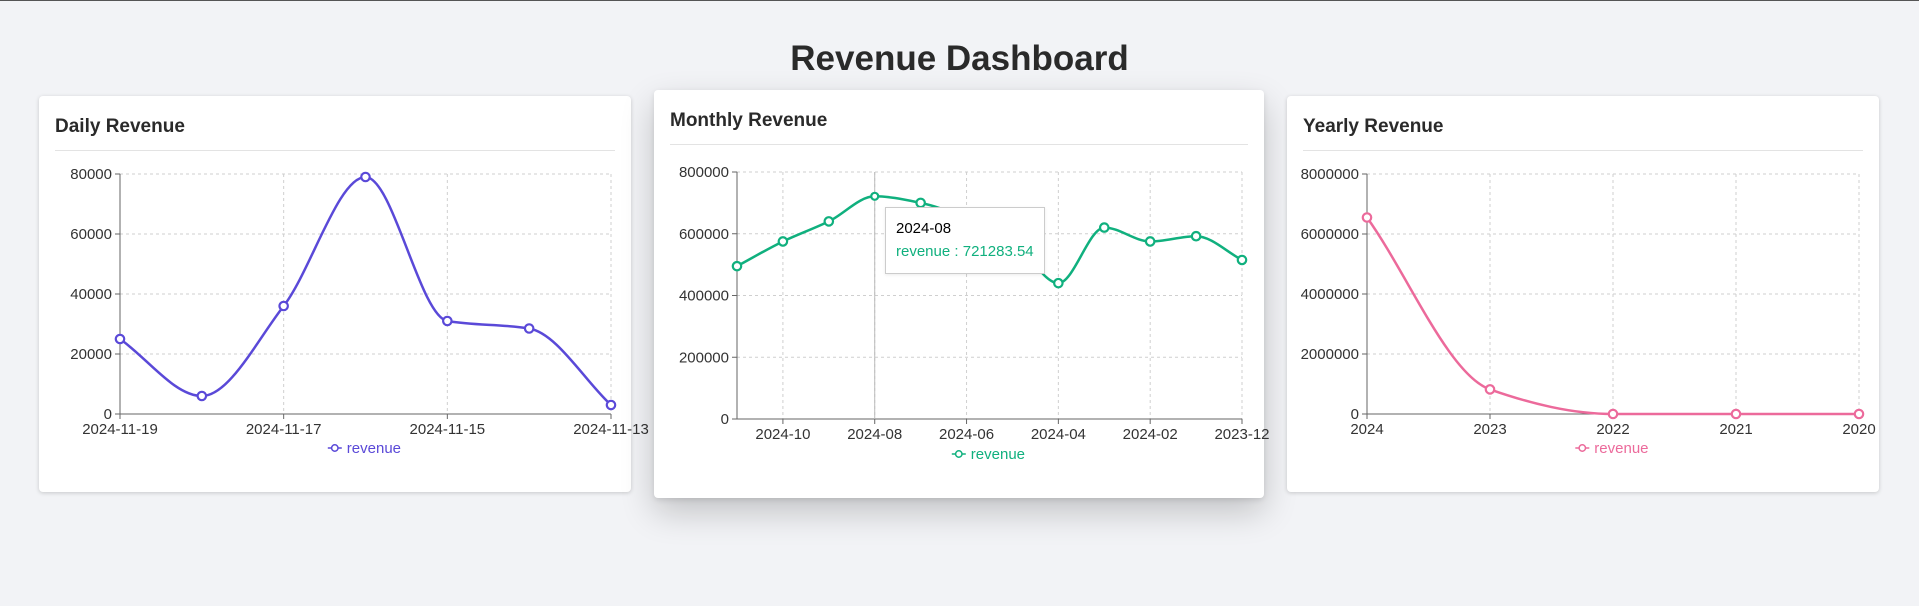  Describe the element at coordinates (998, 251) in the screenshot. I see `tooltip-value: 721283.54` at that location.